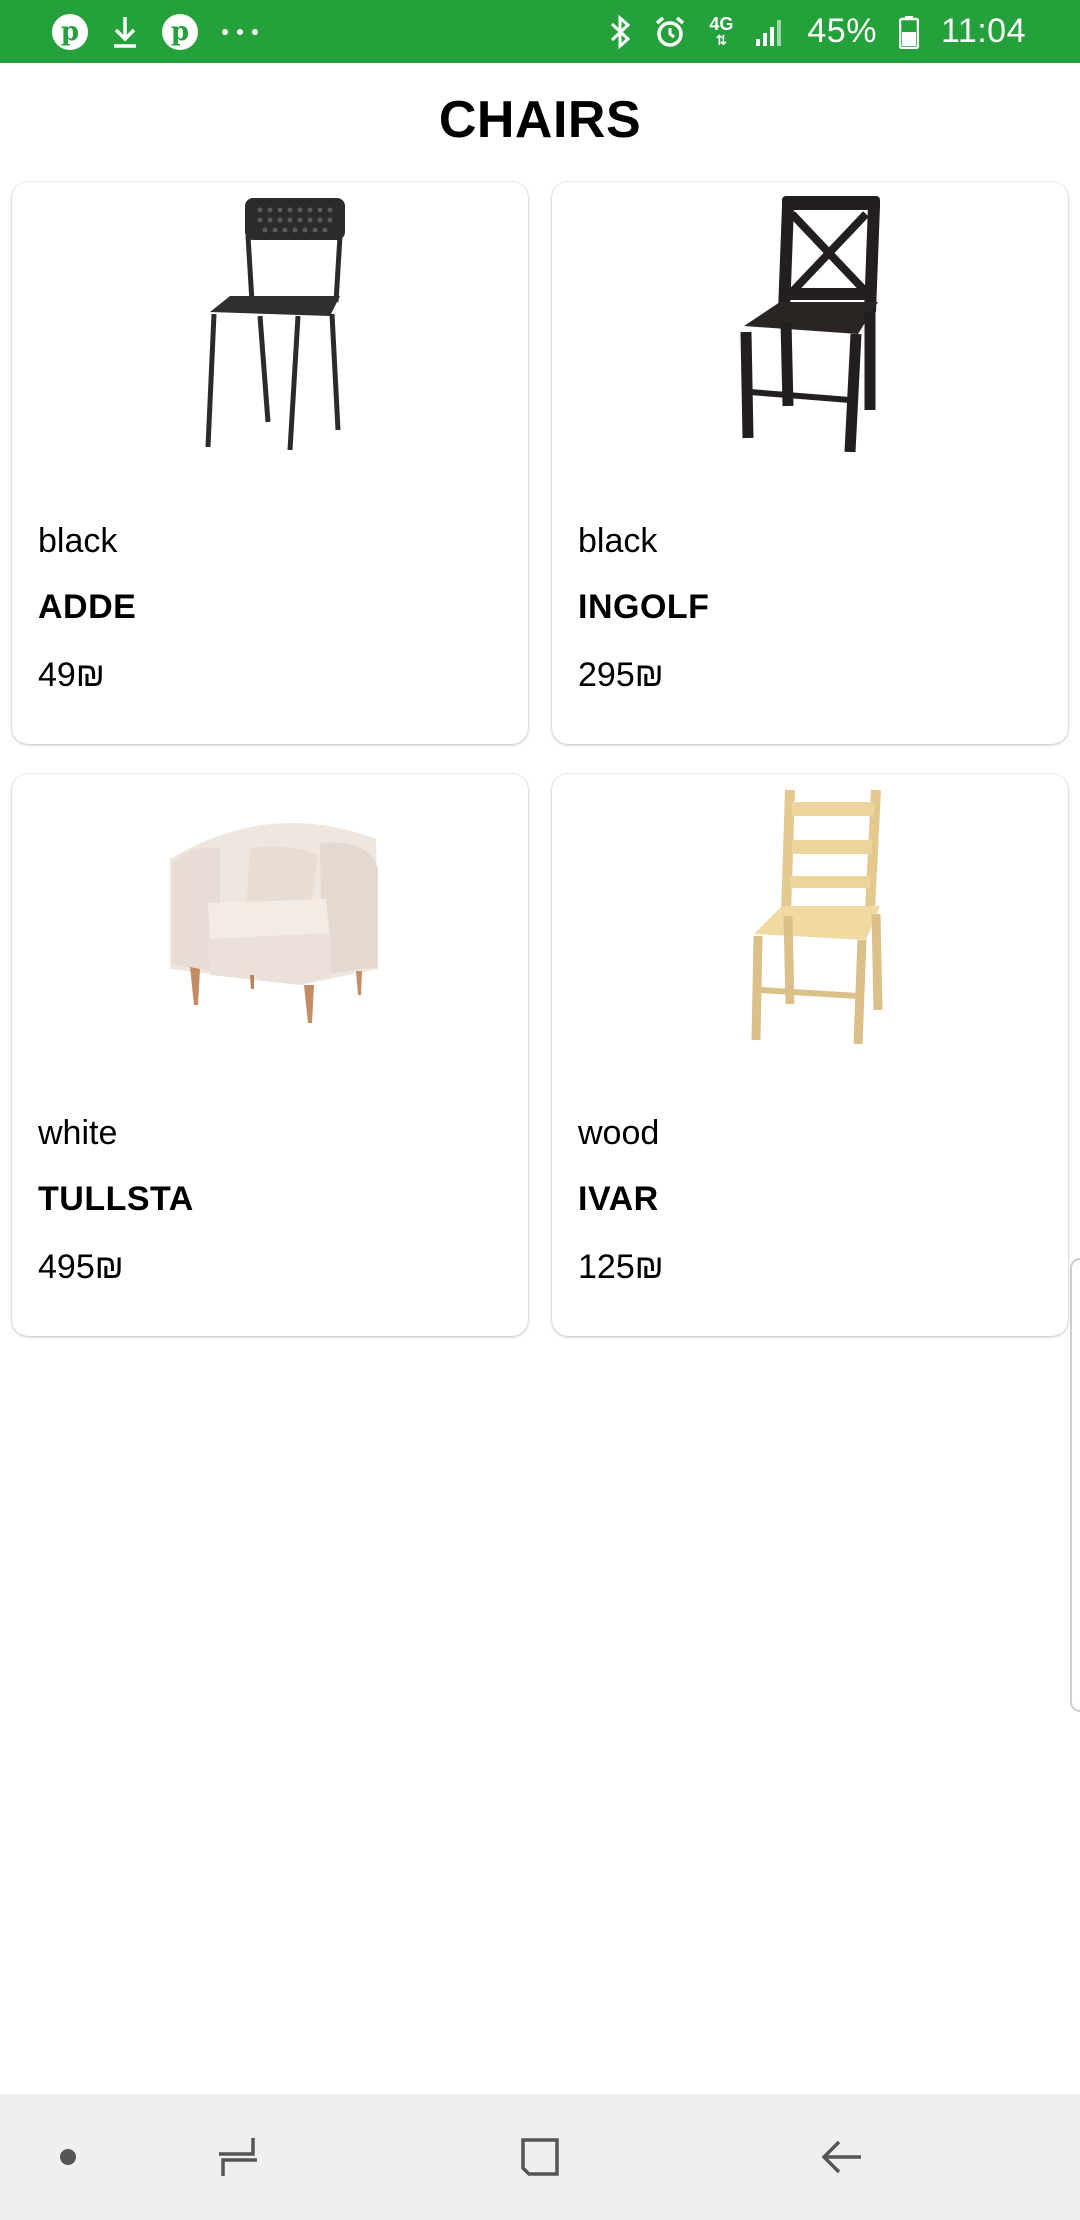 Image resolution: width=1080 pixels, height=2220 pixels. I want to click on network-4g-icon: 4G ⇅, so click(721, 30).